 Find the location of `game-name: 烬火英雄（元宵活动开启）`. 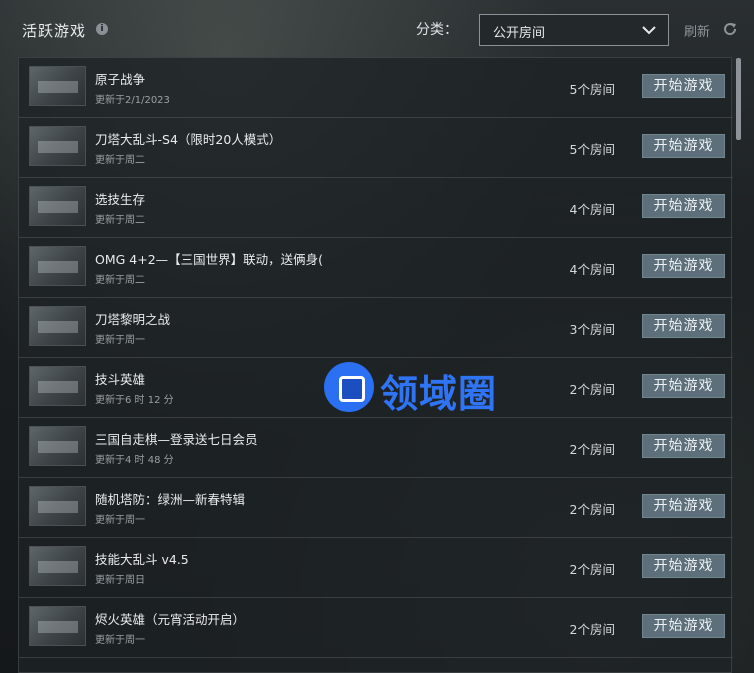

game-name: 烬火英雄（元宵活动开启） is located at coordinates (170, 619).